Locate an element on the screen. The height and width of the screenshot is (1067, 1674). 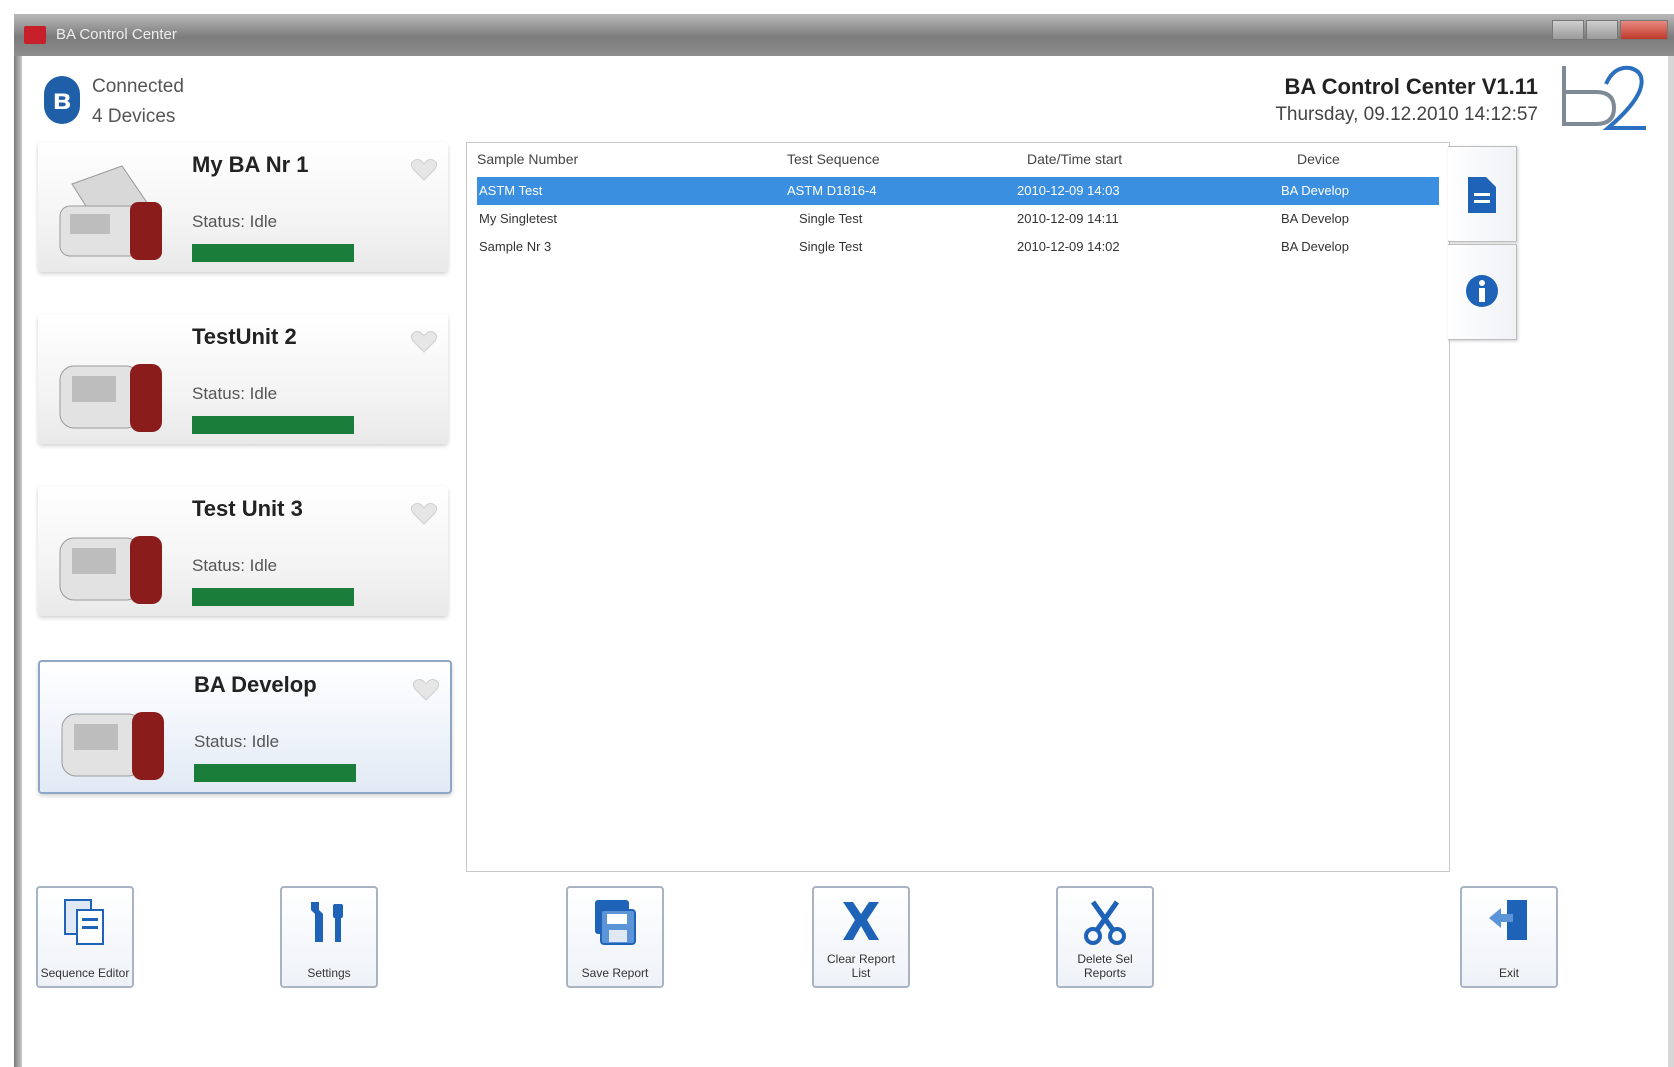
sequence-editor-button: Sequence Editor is located at coordinates (85, 937).